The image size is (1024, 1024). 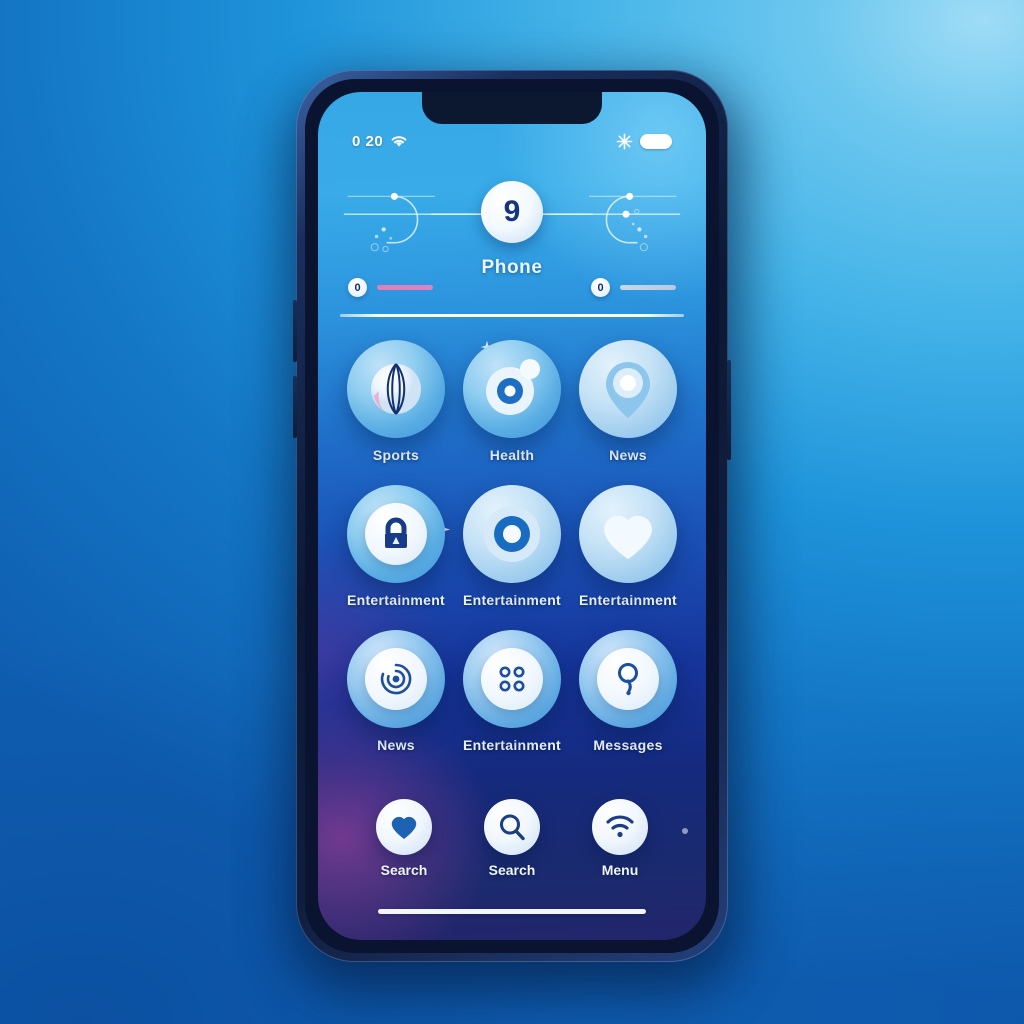 I want to click on dock-item-menu: Menu, so click(x=620, y=838).